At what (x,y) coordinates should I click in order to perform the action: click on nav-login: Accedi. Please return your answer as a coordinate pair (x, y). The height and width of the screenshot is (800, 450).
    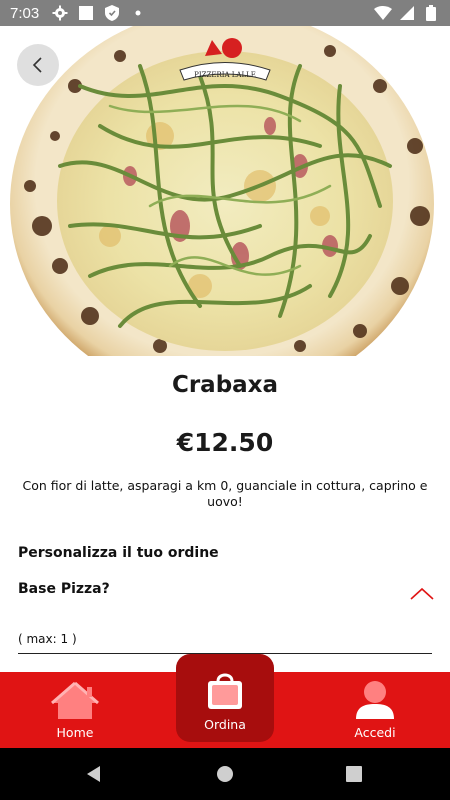
    Looking at the image, I should click on (375, 710).